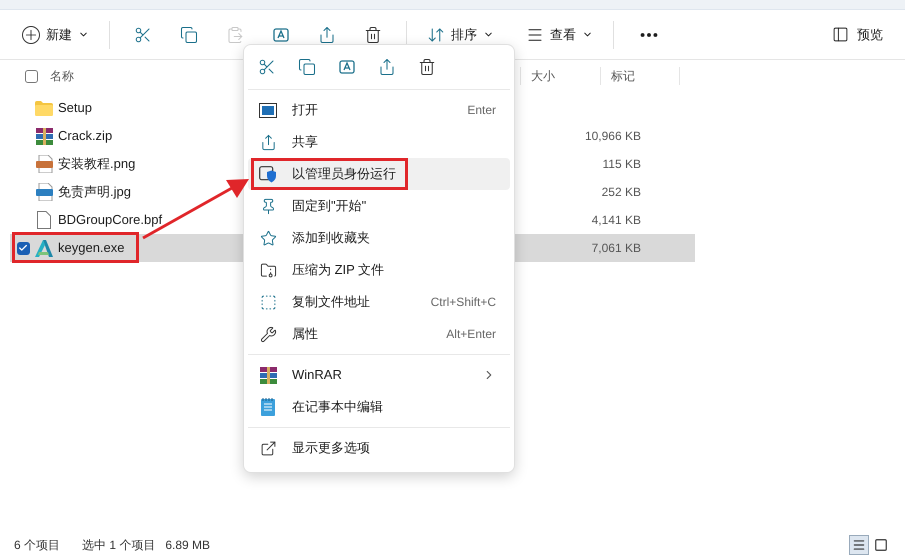 Image resolution: width=905 pixels, height=560 pixels. What do you see at coordinates (268, 238) in the screenshot?
I see `star-icon` at bounding box center [268, 238].